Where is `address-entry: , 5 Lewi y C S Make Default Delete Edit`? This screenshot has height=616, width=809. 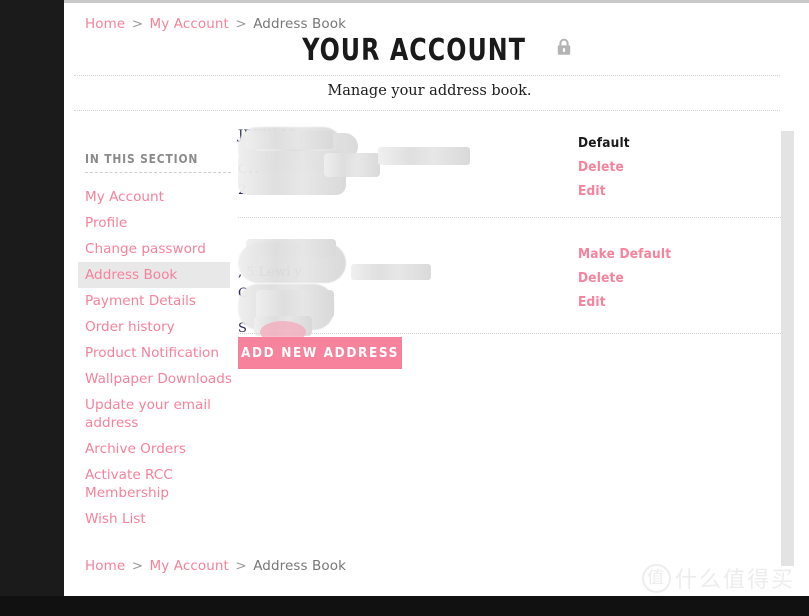 address-entry: , 5 Lewi y C S Make Default Delete Edit is located at coordinates (510, 287).